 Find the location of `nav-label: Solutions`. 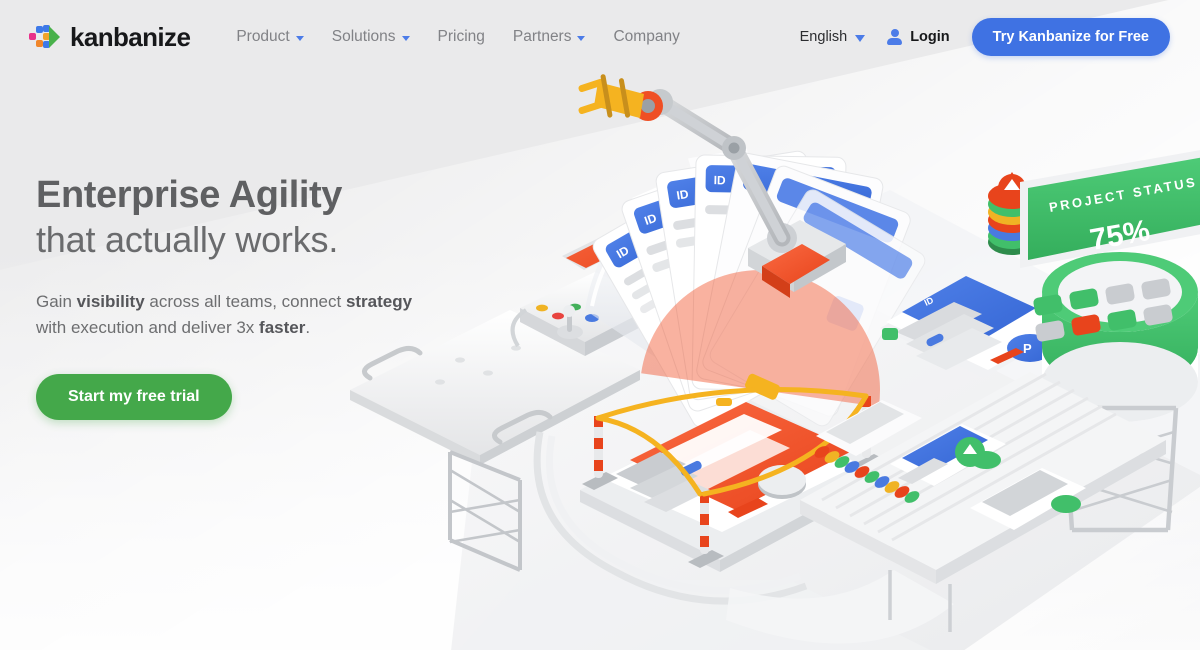

nav-label: Solutions is located at coordinates (363, 36).